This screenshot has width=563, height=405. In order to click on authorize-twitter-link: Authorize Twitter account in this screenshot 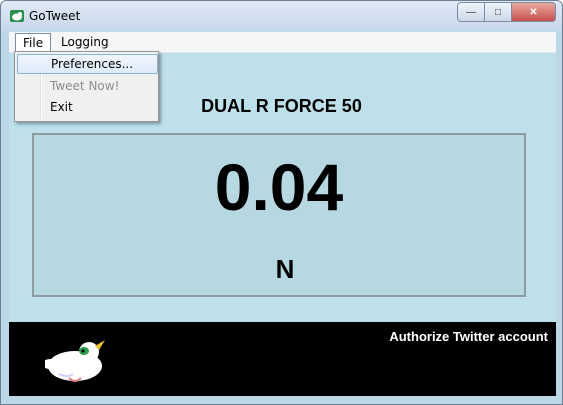, I will do `click(468, 336)`.